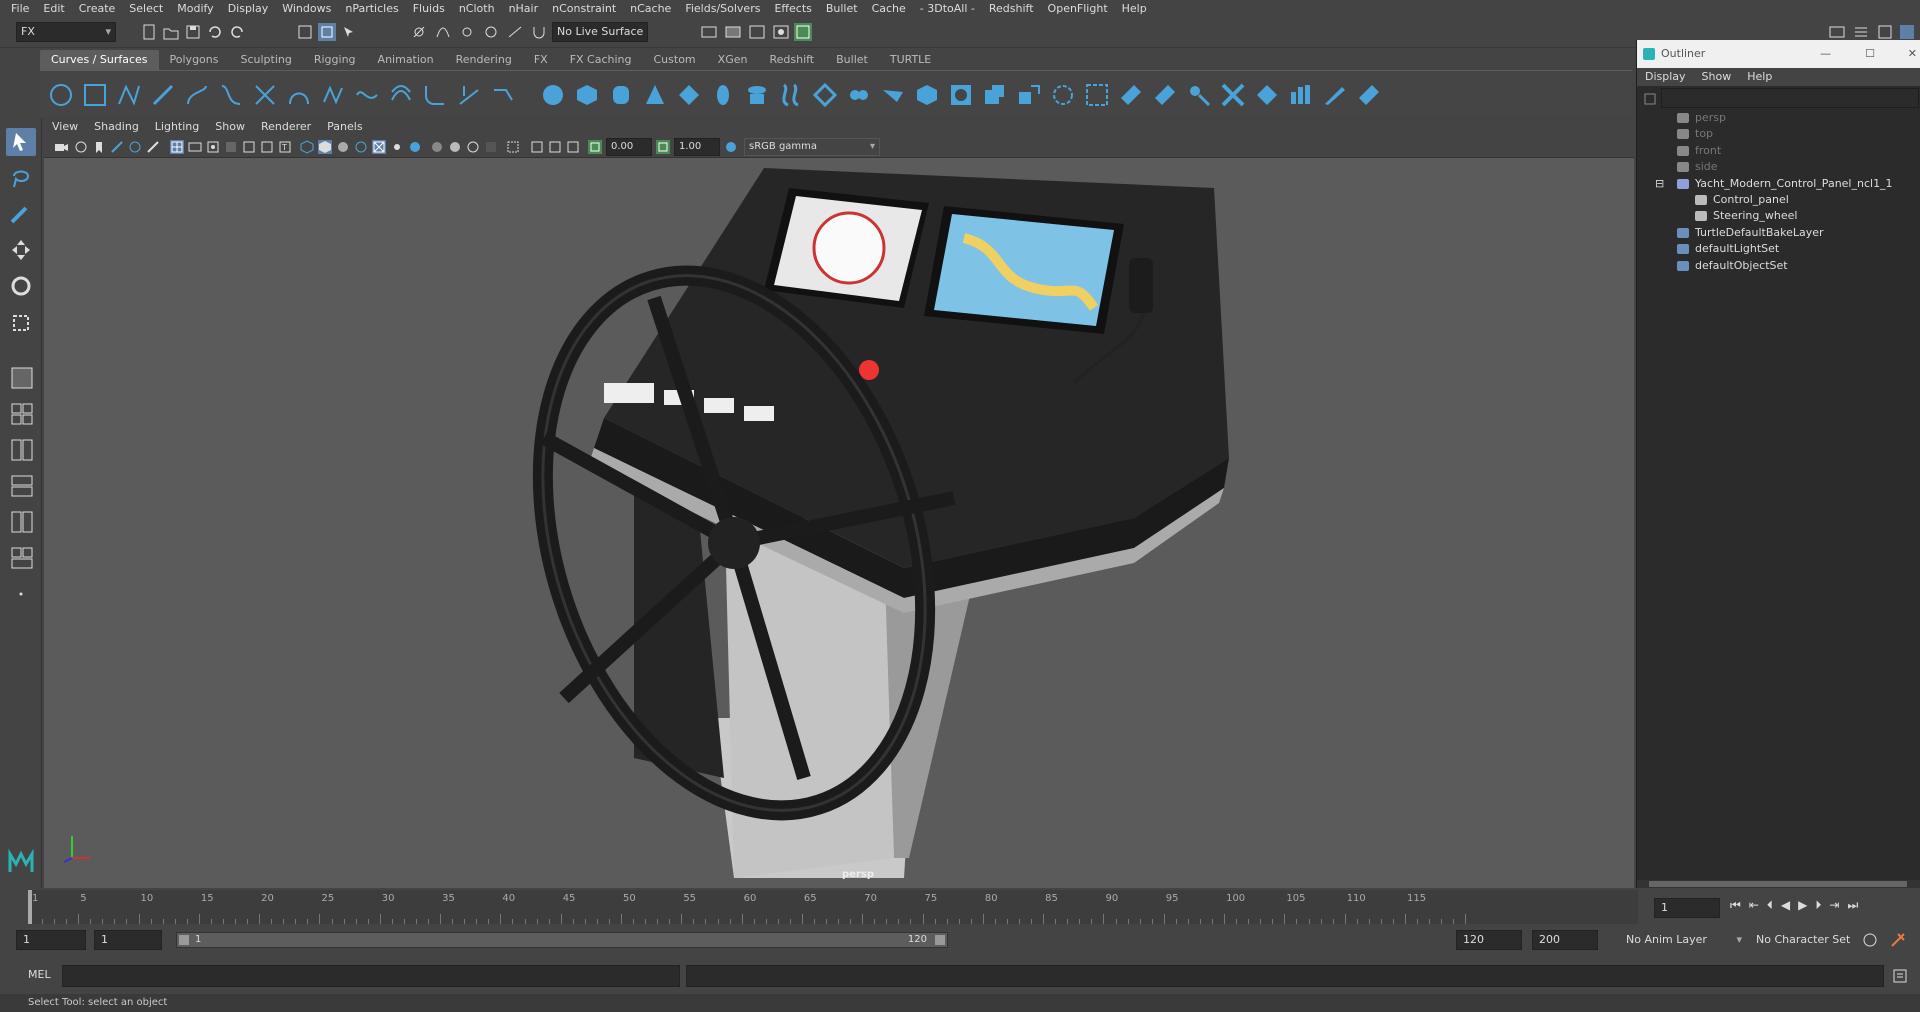  Describe the element at coordinates (629, 147) in the screenshot. I see `exposure-field: 0.00` at that location.